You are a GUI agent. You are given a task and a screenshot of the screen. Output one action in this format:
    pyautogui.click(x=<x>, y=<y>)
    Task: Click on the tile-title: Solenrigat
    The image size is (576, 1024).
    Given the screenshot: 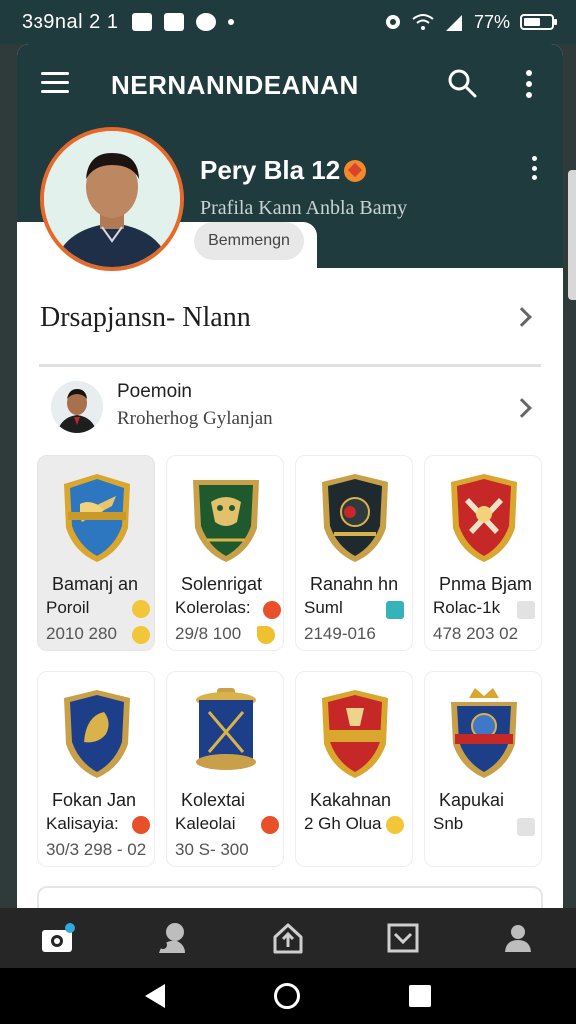 What is the action you would take?
    pyautogui.click(x=222, y=584)
    